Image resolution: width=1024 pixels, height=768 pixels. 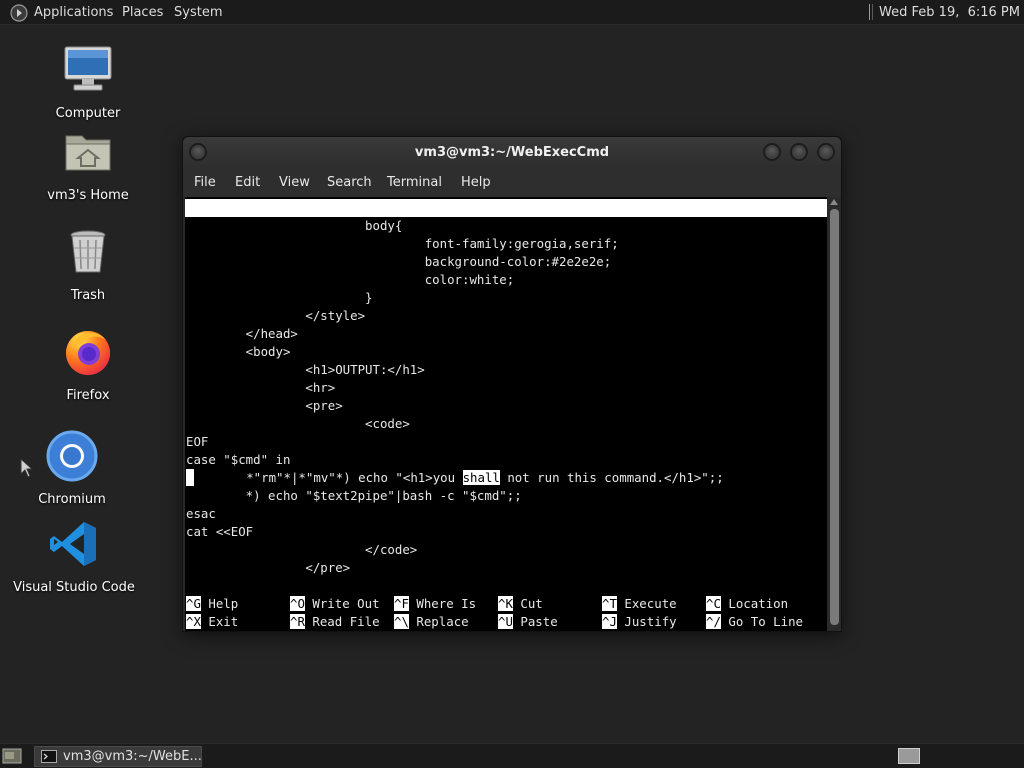 What do you see at coordinates (302, 549) in the screenshot?
I see `code-line: </code>` at bounding box center [302, 549].